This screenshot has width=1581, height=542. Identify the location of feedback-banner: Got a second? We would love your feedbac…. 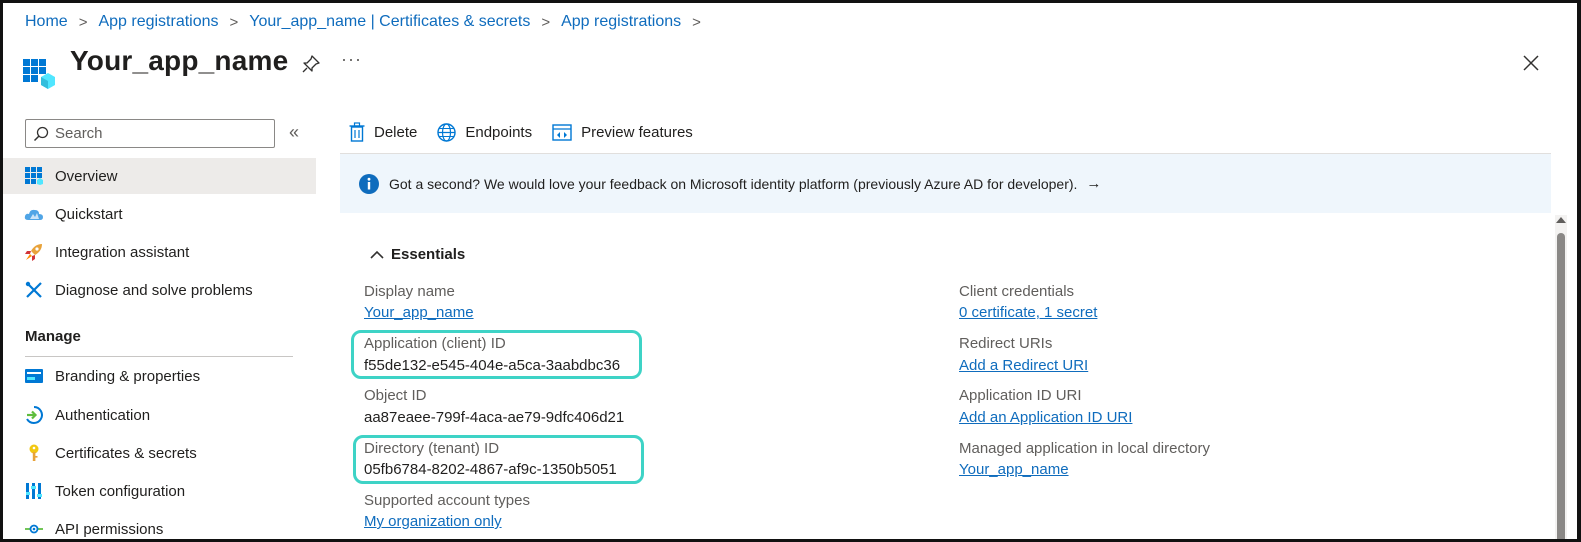
(945, 183).